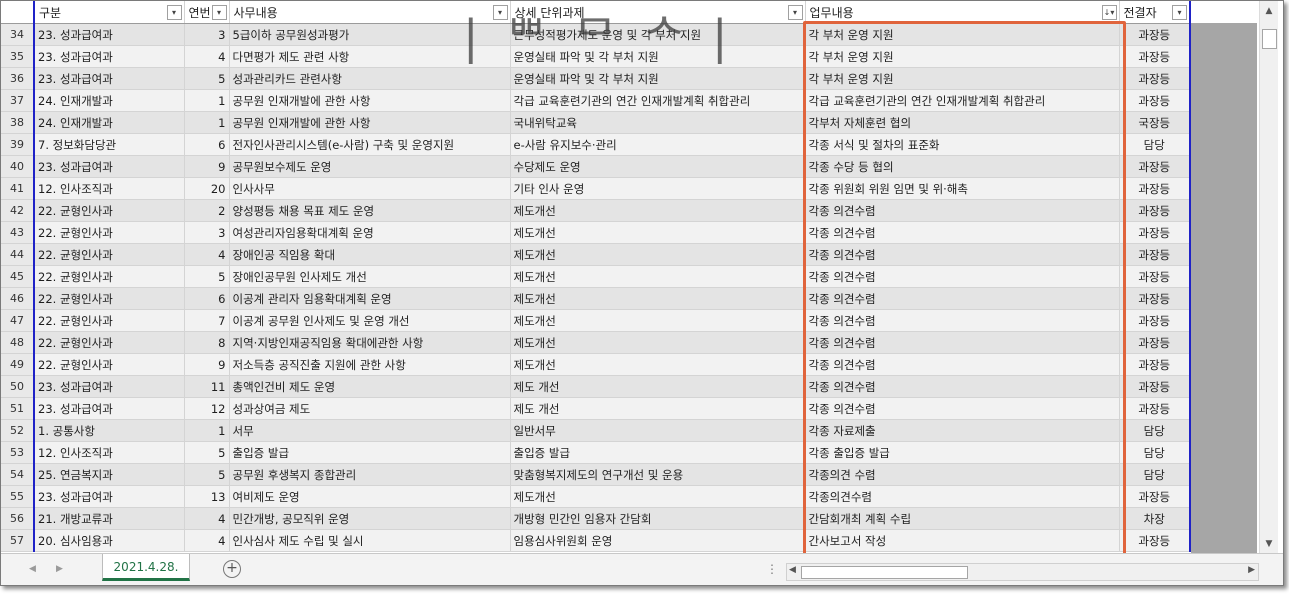  I want to click on cell-work-content: 각종의견 수렴, so click(962, 474).